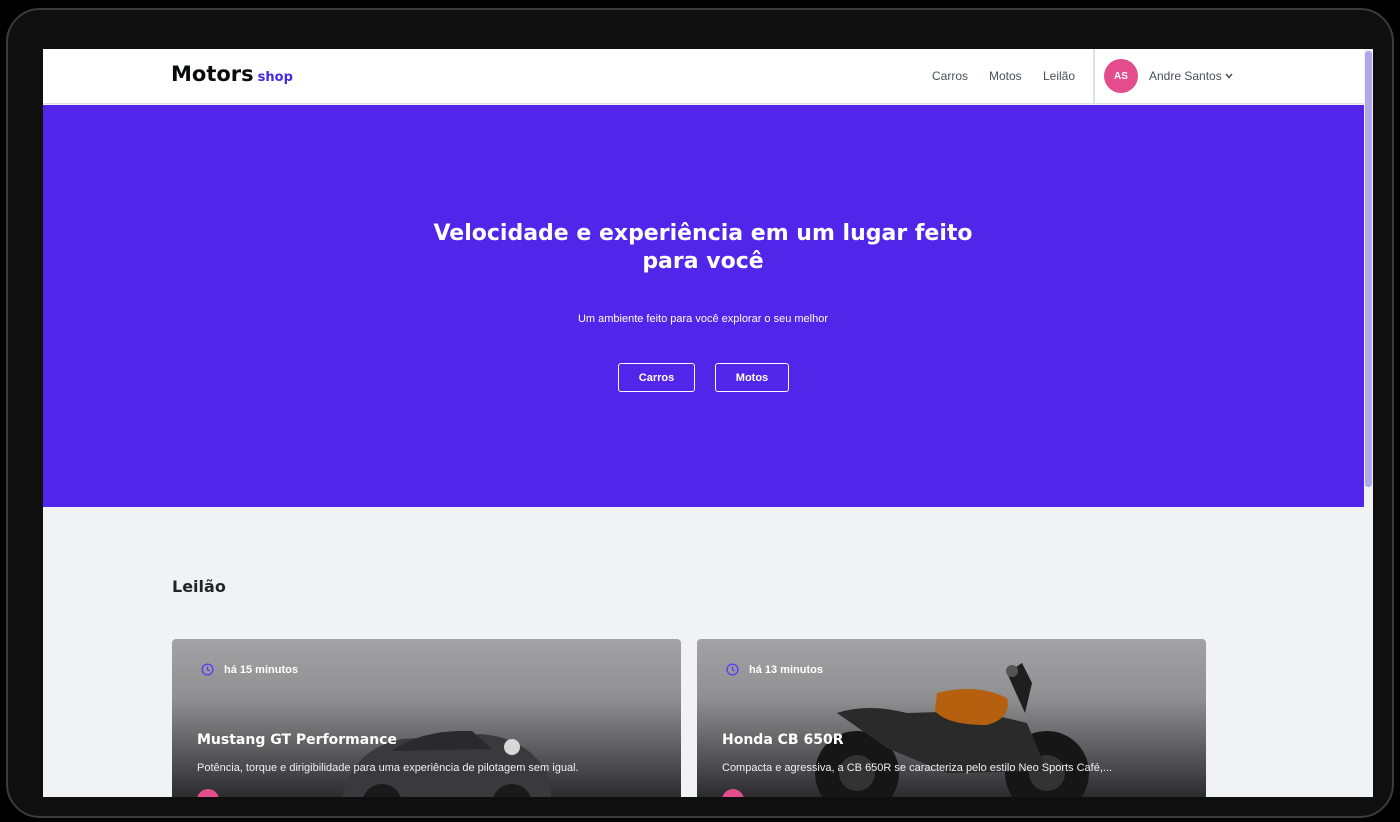 Image resolution: width=1400 pixels, height=822 pixels. Describe the element at coordinates (1121, 76) in the screenshot. I see `avatar: AS` at that location.